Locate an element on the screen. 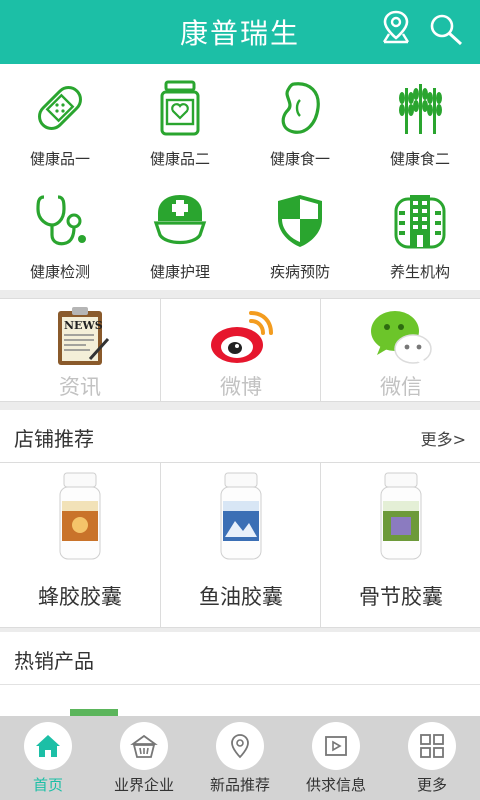 The image size is (480, 800). play-video-icon is located at coordinates (336, 746).